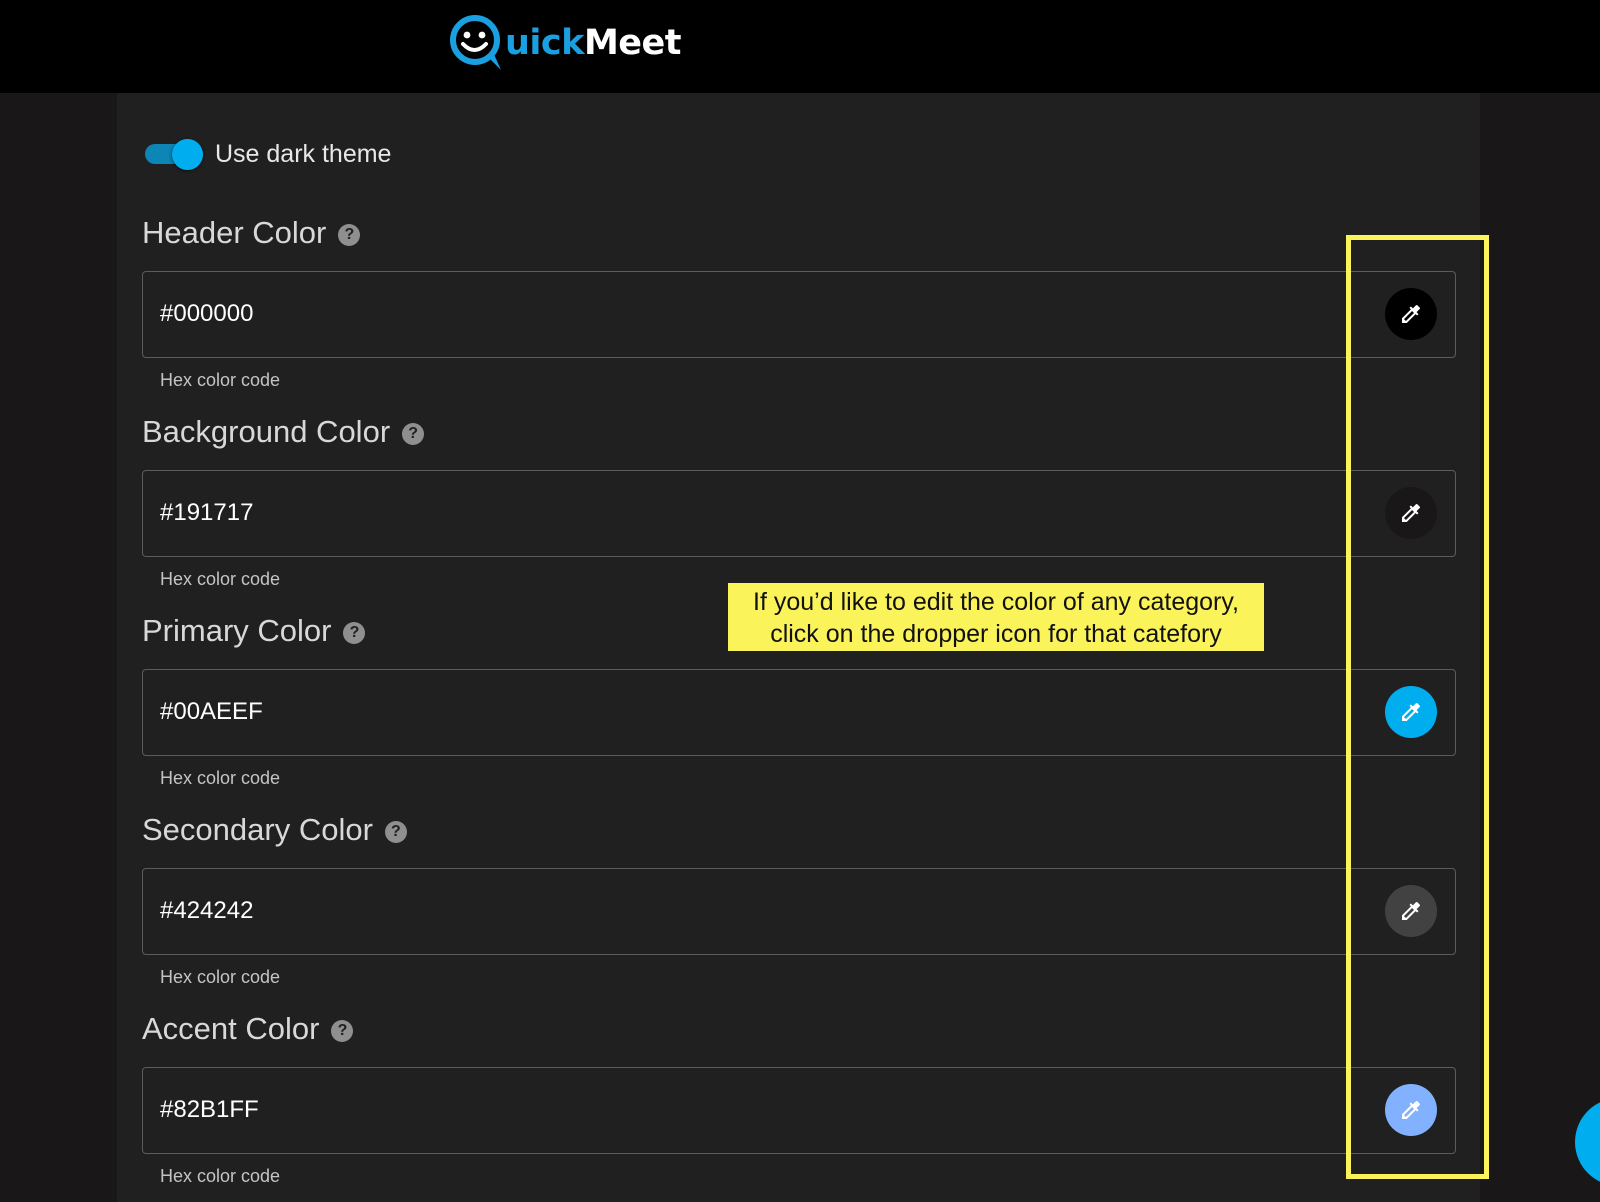  I want to click on dark-theme-row: Use dark theme, so click(268, 154).